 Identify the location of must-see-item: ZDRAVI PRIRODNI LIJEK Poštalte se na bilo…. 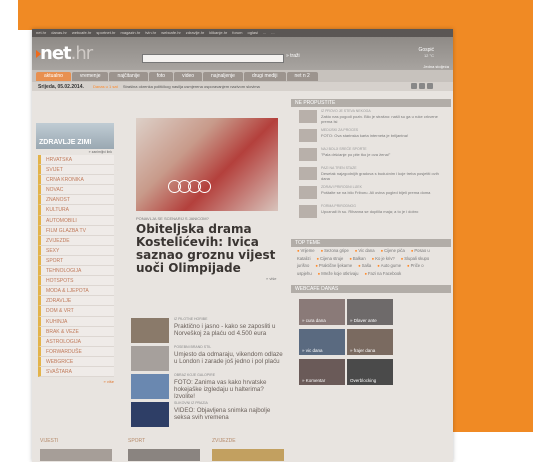
(371, 192).